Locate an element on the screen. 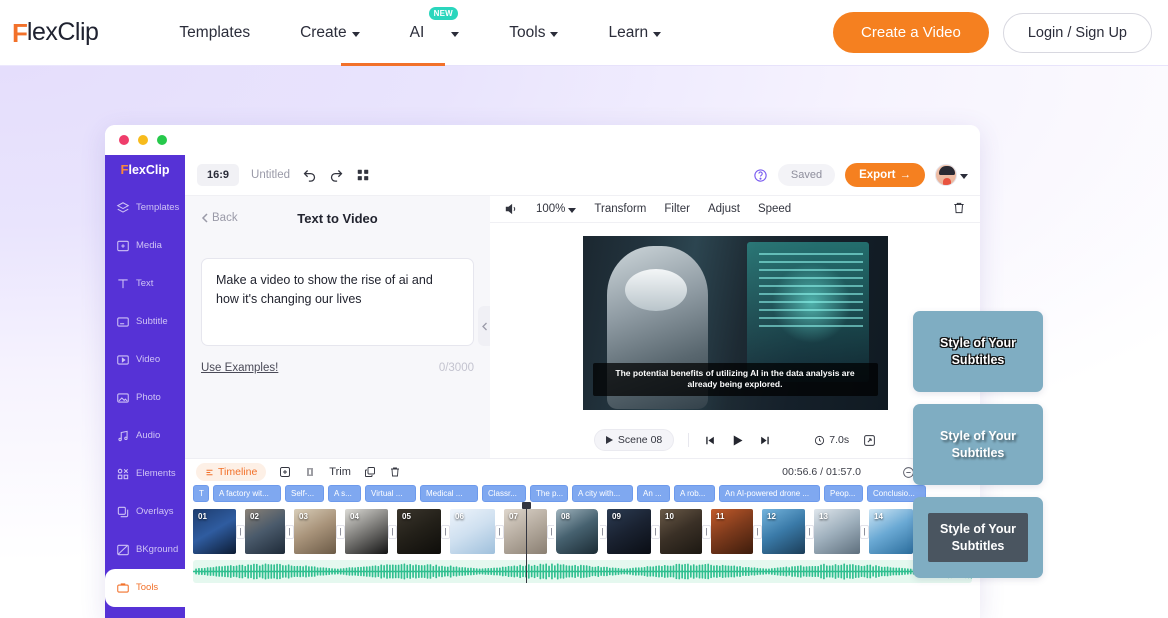  skip-next-icon is located at coordinates (765, 440).